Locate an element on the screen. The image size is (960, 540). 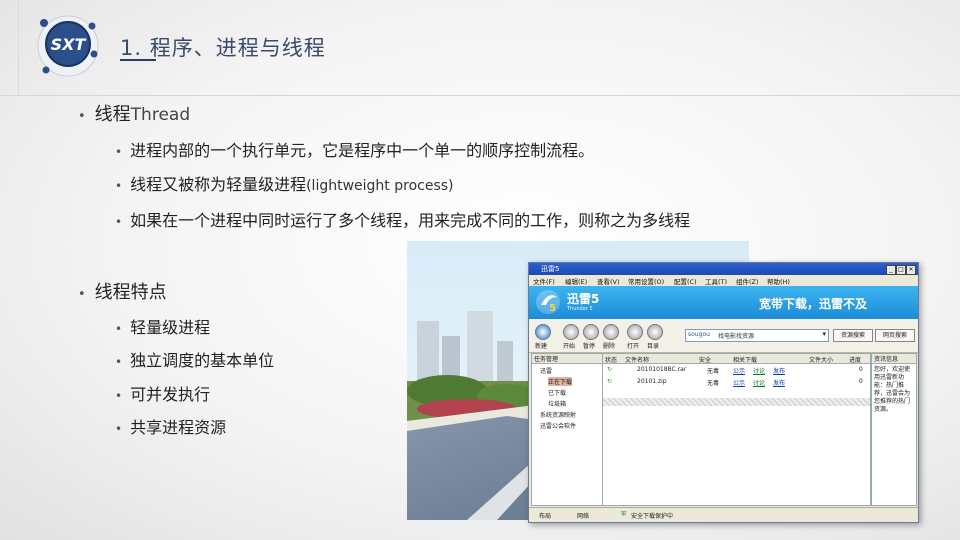
logo-text: SXT is located at coordinates (69, 44).